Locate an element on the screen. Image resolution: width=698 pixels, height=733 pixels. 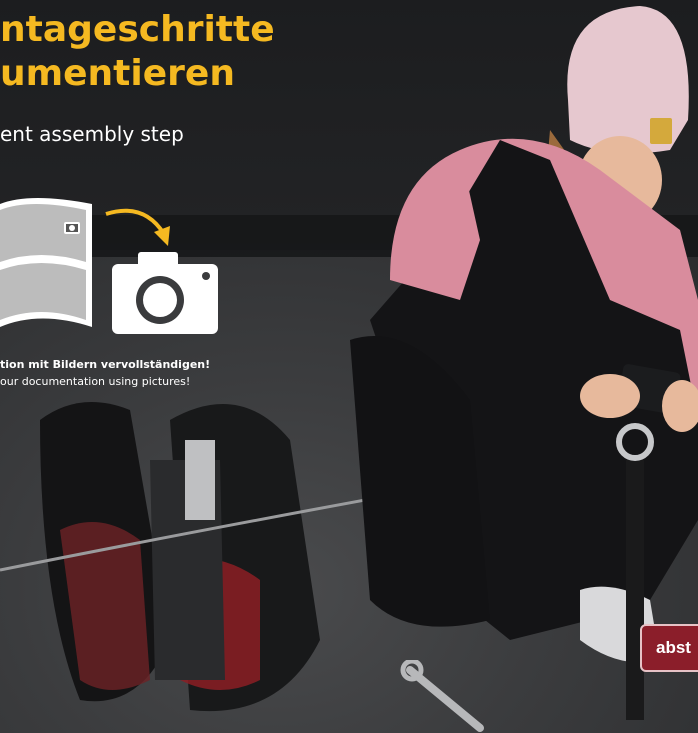
title-line-1: ntageschritte is located at coordinates (137, 29).